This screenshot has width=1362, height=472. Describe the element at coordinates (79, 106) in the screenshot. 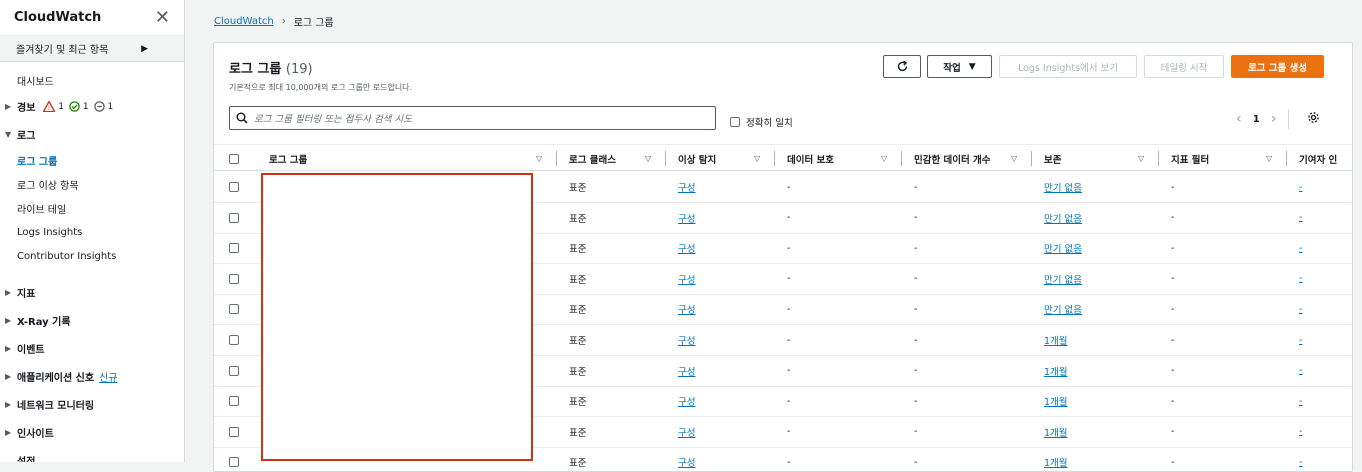

I see `ok-status: 1` at that location.